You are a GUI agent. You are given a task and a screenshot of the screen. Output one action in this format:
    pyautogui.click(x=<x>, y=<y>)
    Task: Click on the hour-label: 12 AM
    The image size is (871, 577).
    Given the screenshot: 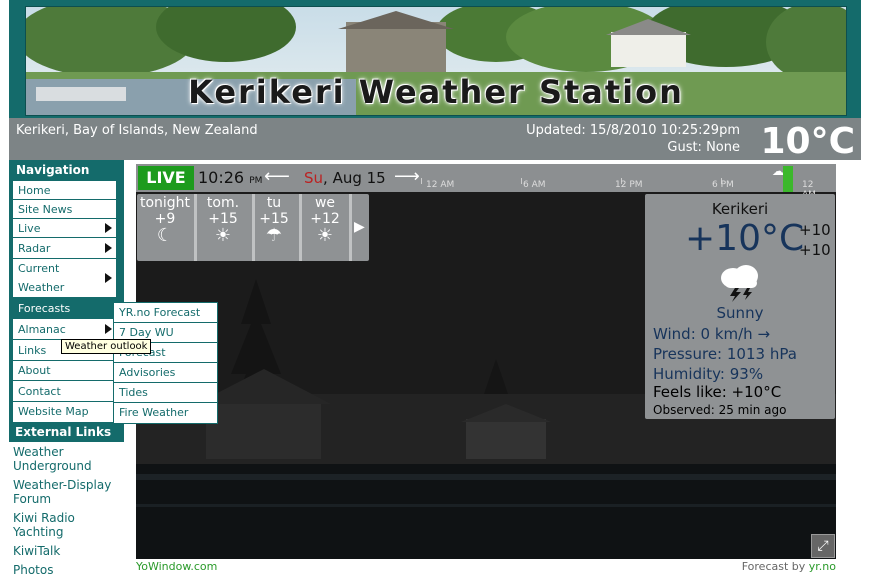 What is the action you would take?
    pyautogui.click(x=440, y=185)
    